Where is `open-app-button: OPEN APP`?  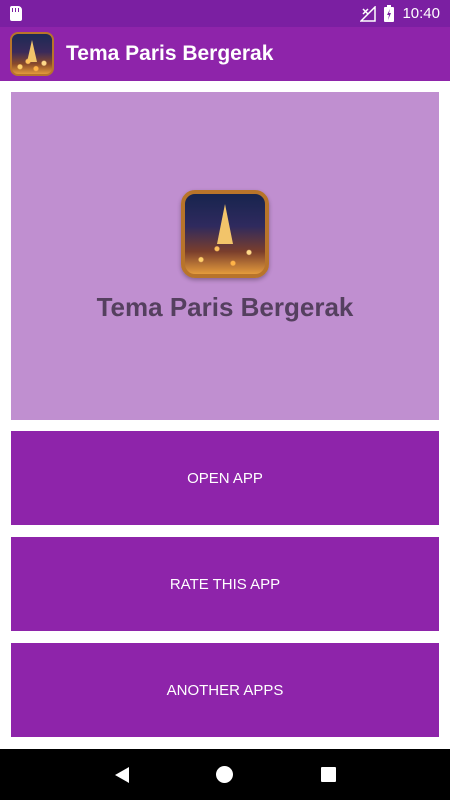 open-app-button: OPEN APP is located at coordinates (225, 478).